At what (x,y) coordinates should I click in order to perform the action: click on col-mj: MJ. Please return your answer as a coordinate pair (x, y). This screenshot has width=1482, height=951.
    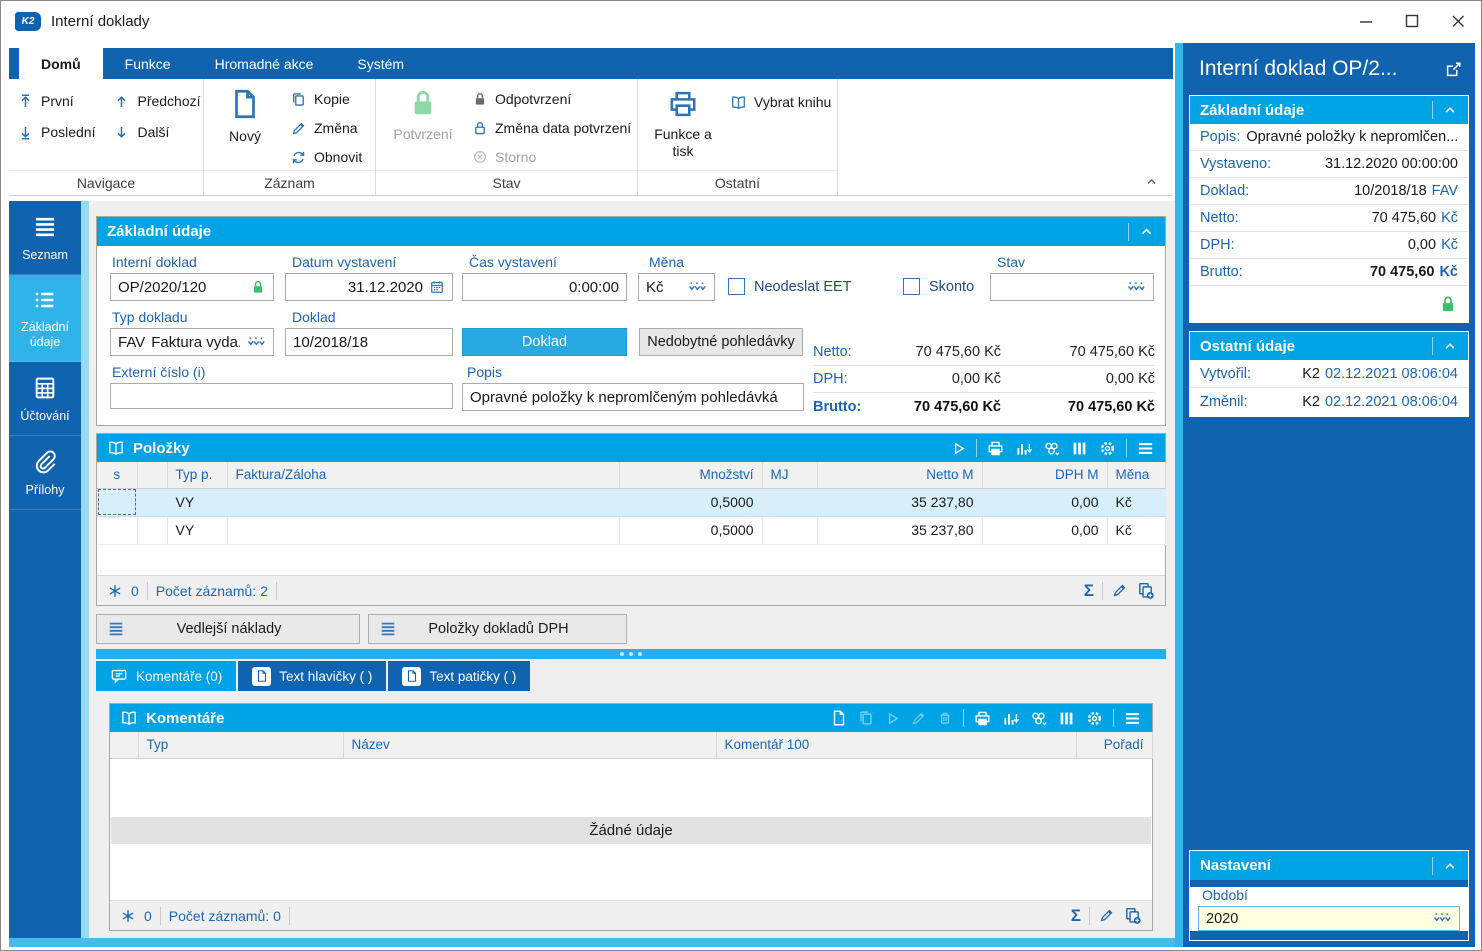
    Looking at the image, I should click on (790, 475).